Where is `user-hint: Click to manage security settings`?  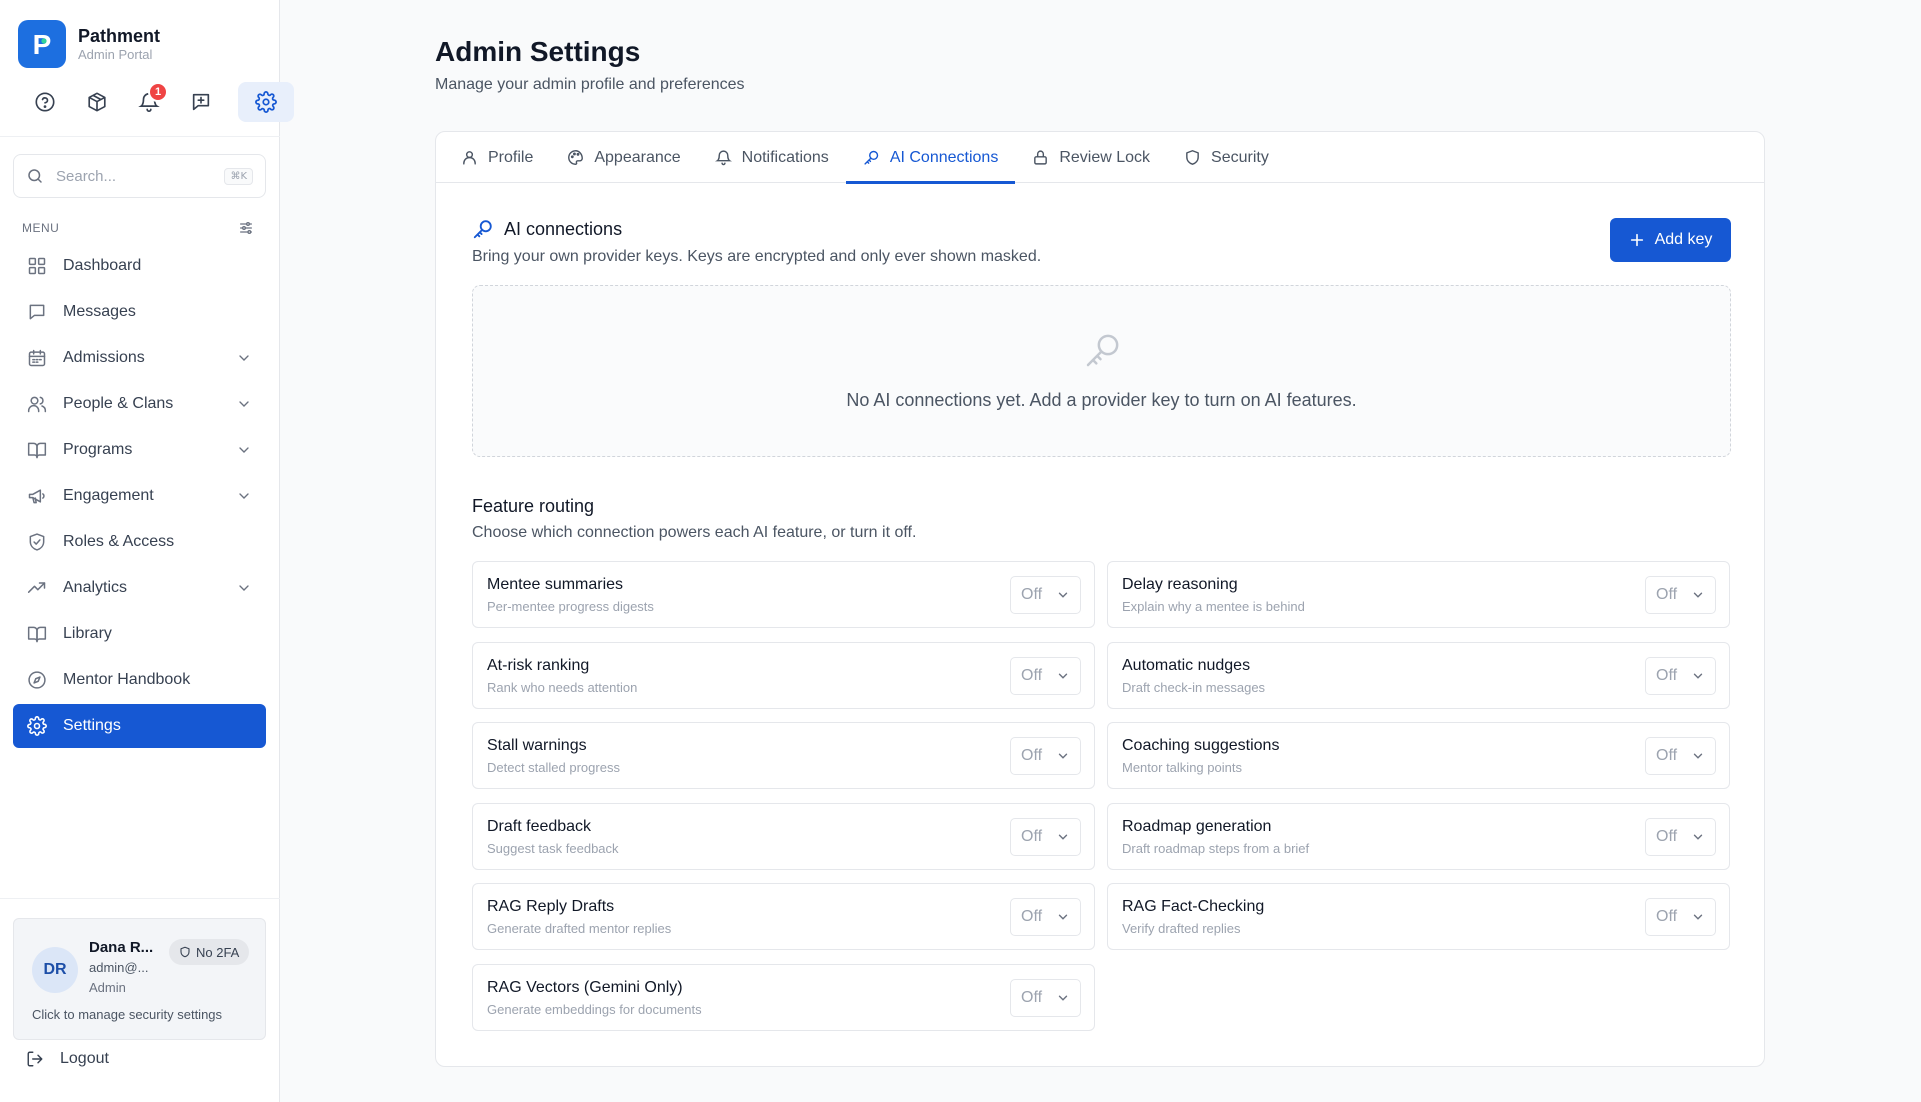
user-hint: Click to manage security settings is located at coordinates (127, 1014).